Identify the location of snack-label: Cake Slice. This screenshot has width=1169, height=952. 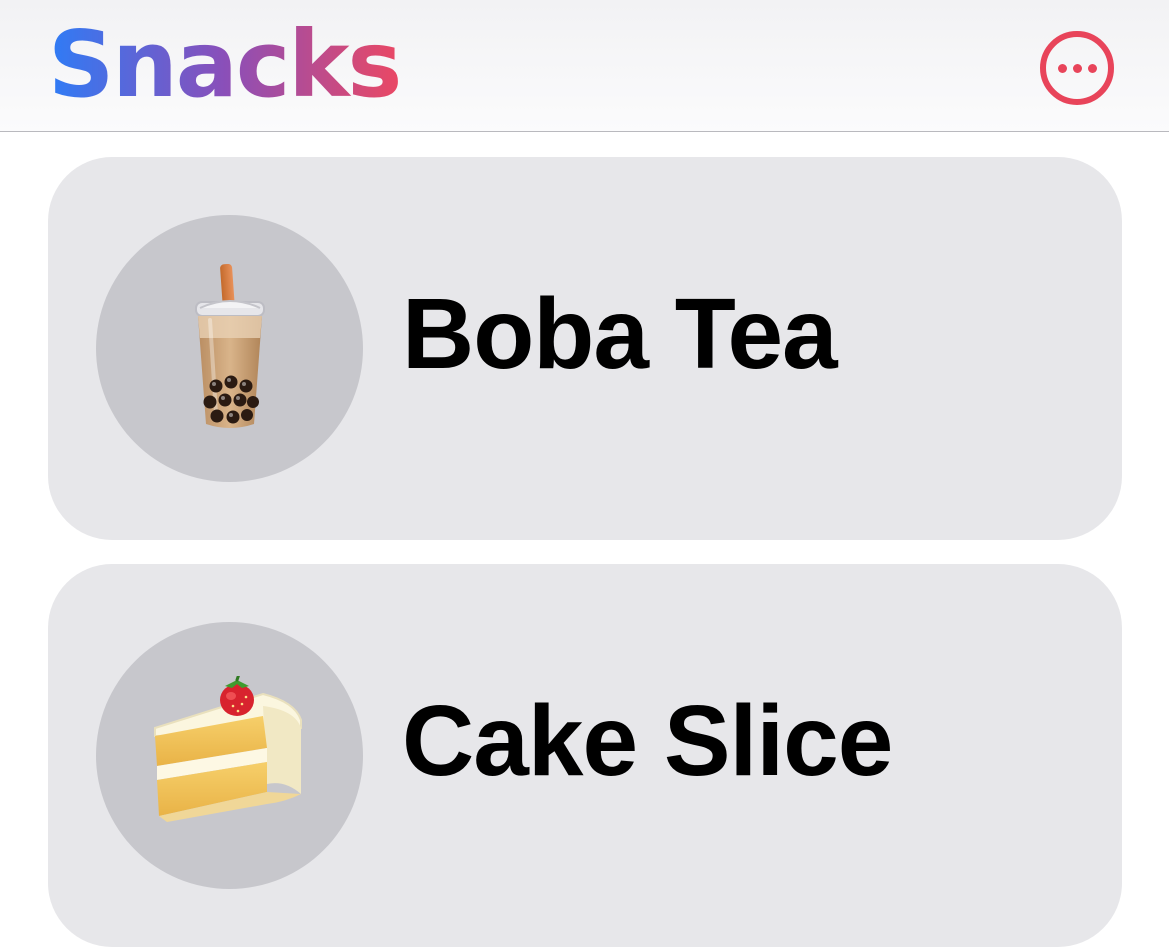
(647, 741).